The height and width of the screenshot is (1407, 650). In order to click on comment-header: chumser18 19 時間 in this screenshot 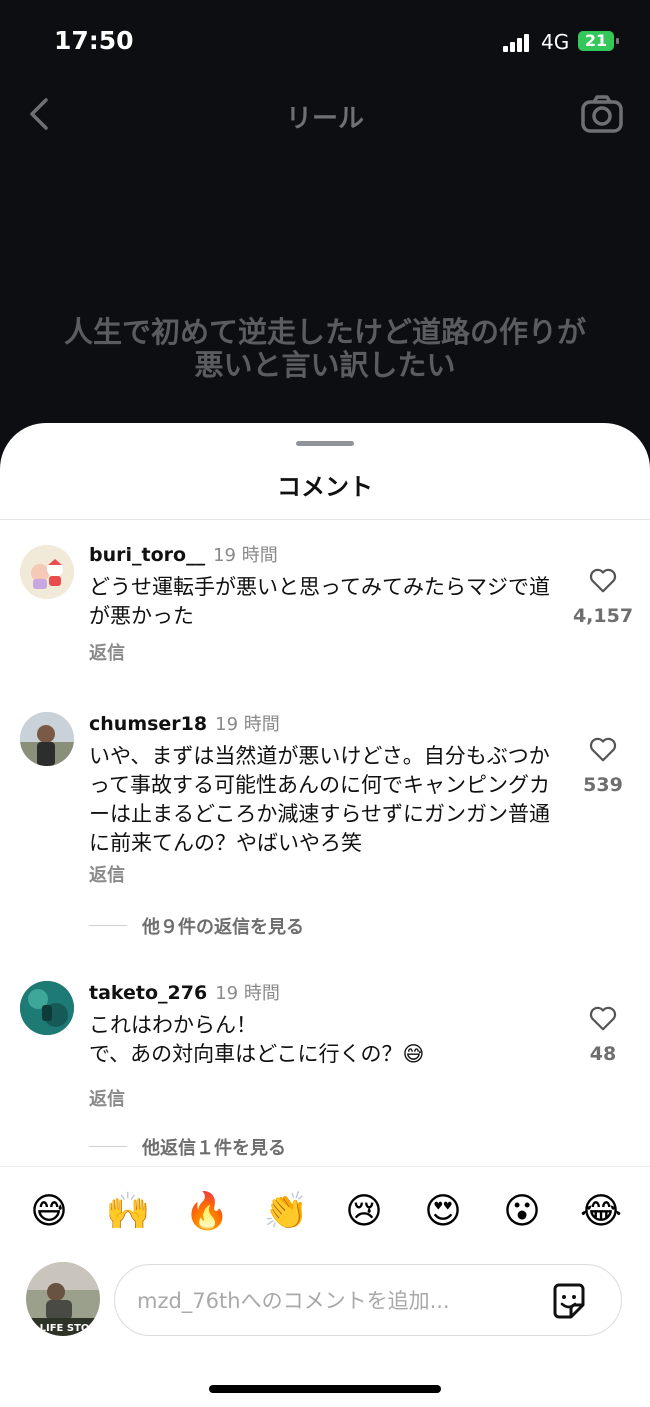, I will do `click(184, 723)`.